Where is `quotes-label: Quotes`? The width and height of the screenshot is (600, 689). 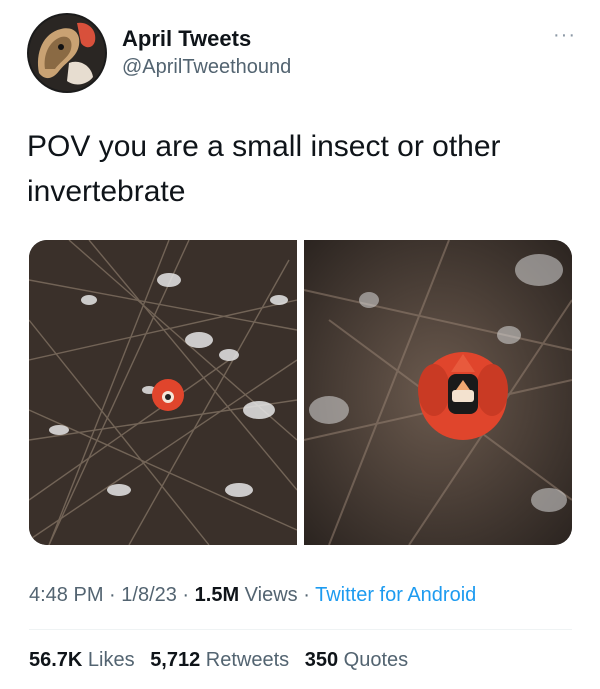 quotes-label: Quotes is located at coordinates (373, 660).